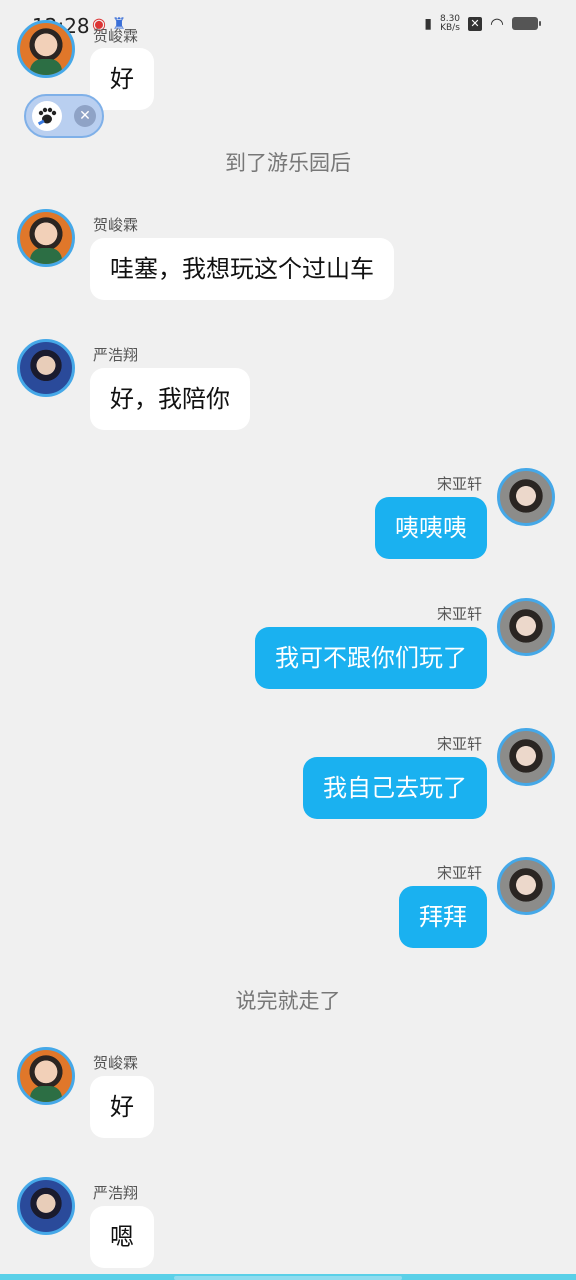 The width and height of the screenshot is (576, 1280). I want to click on sticker-chip: ✕, so click(64, 116).